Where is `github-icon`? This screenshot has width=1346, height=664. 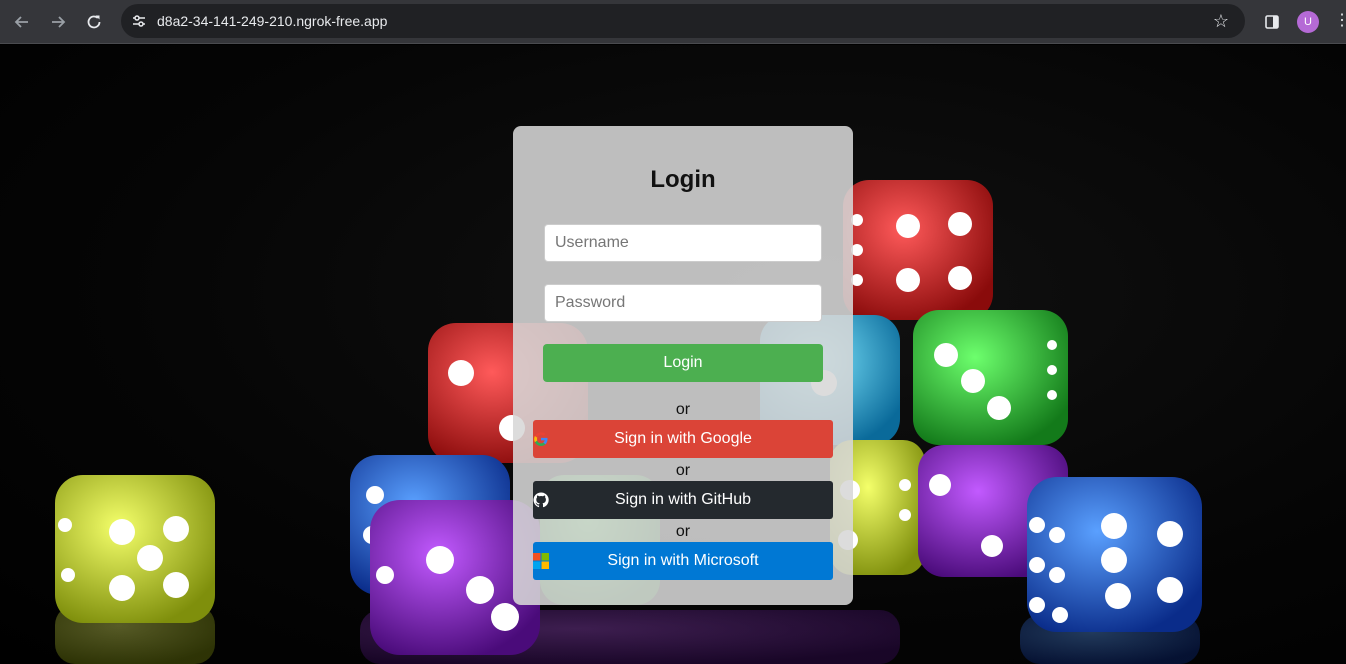
github-icon is located at coordinates (541, 500).